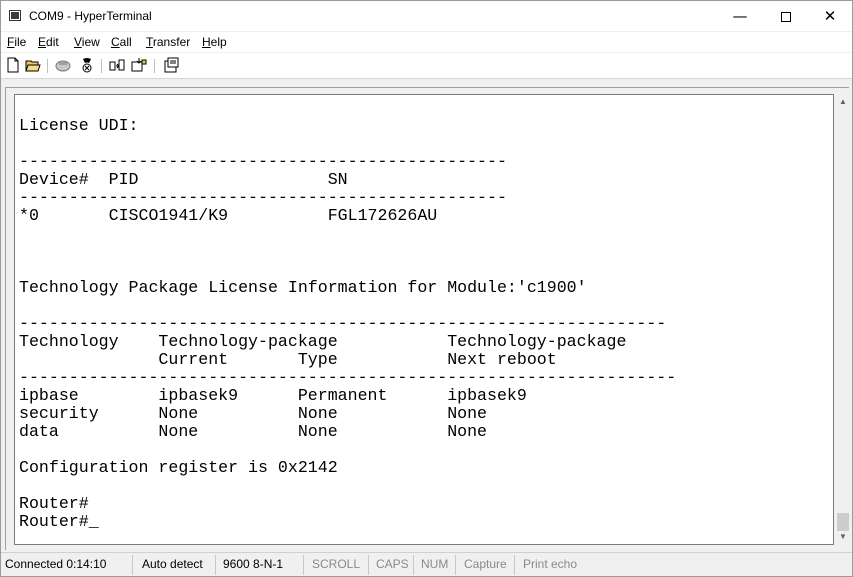 The image size is (853, 577). Describe the element at coordinates (426, 42) in the screenshot. I see `menu-bar: File Edit View Call Transfer Help` at that location.